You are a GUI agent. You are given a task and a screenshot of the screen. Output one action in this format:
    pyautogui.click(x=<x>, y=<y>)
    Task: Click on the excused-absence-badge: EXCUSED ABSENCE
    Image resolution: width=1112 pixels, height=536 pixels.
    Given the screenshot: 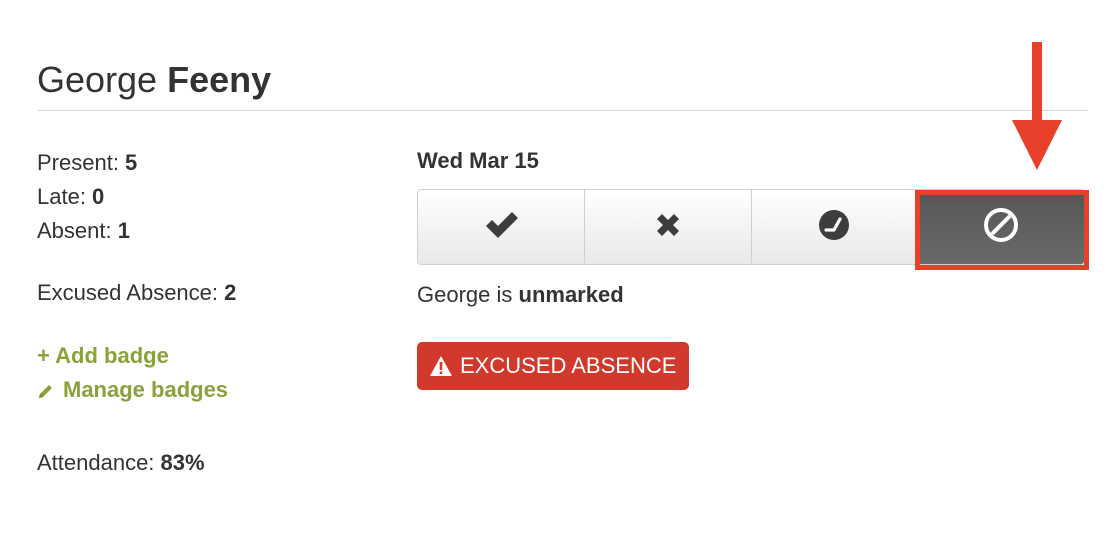 What is the action you would take?
    pyautogui.click(x=553, y=366)
    